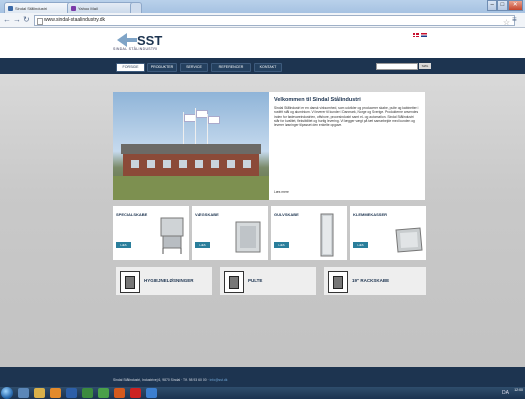  What do you see at coordinates (505, 393) in the screenshot?
I see `system-tray: DA` at bounding box center [505, 393].